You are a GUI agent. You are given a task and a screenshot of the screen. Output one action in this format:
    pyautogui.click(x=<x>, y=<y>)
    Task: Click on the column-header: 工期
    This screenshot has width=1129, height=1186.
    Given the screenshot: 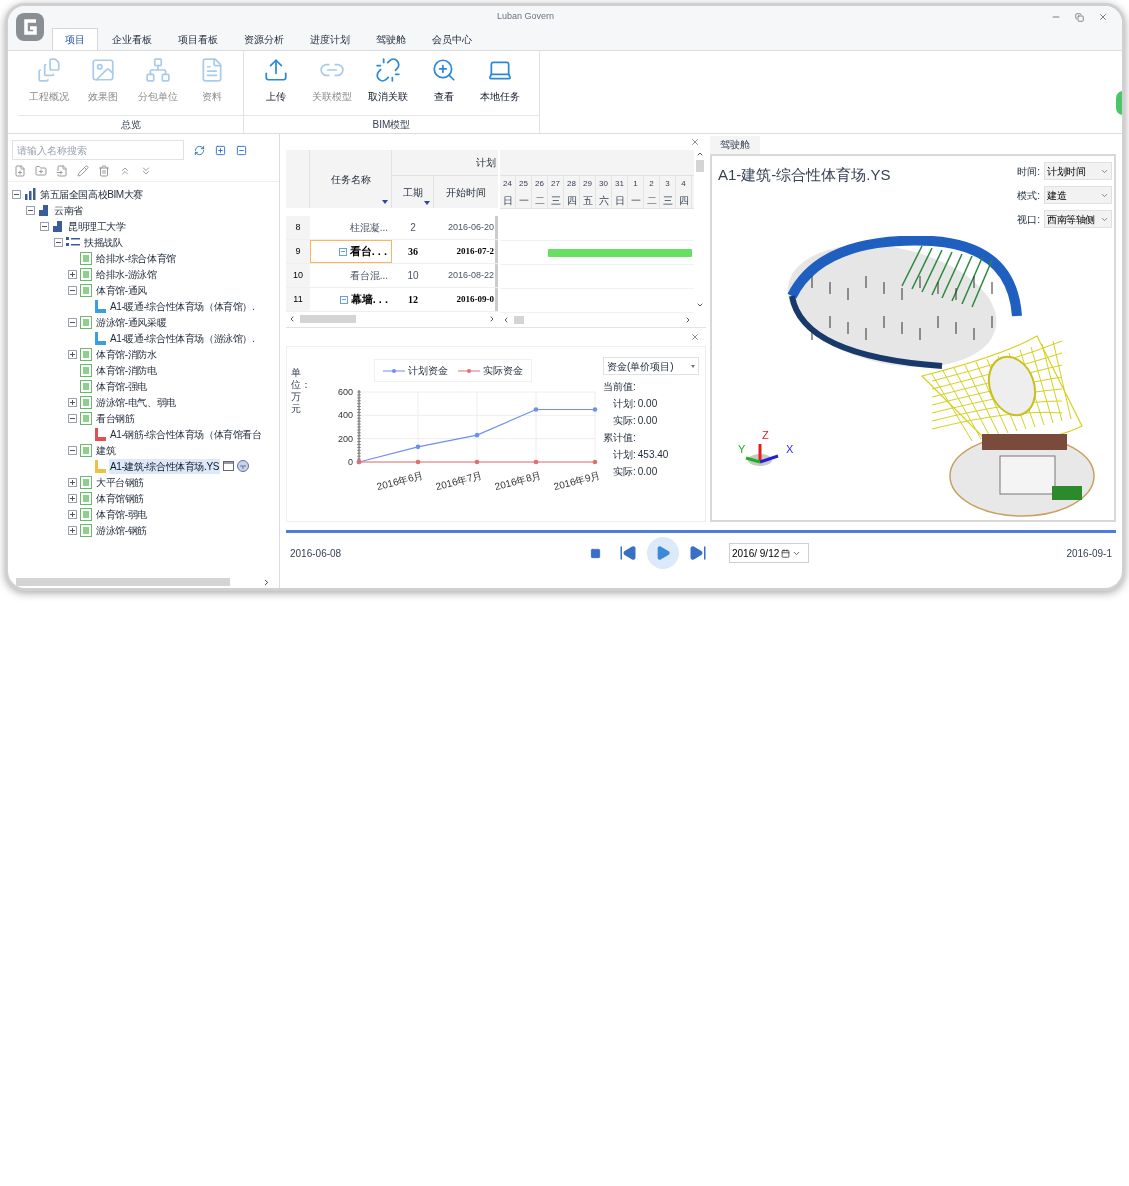 What is the action you would take?
    pyautogui.click(x=412, y=192)
    